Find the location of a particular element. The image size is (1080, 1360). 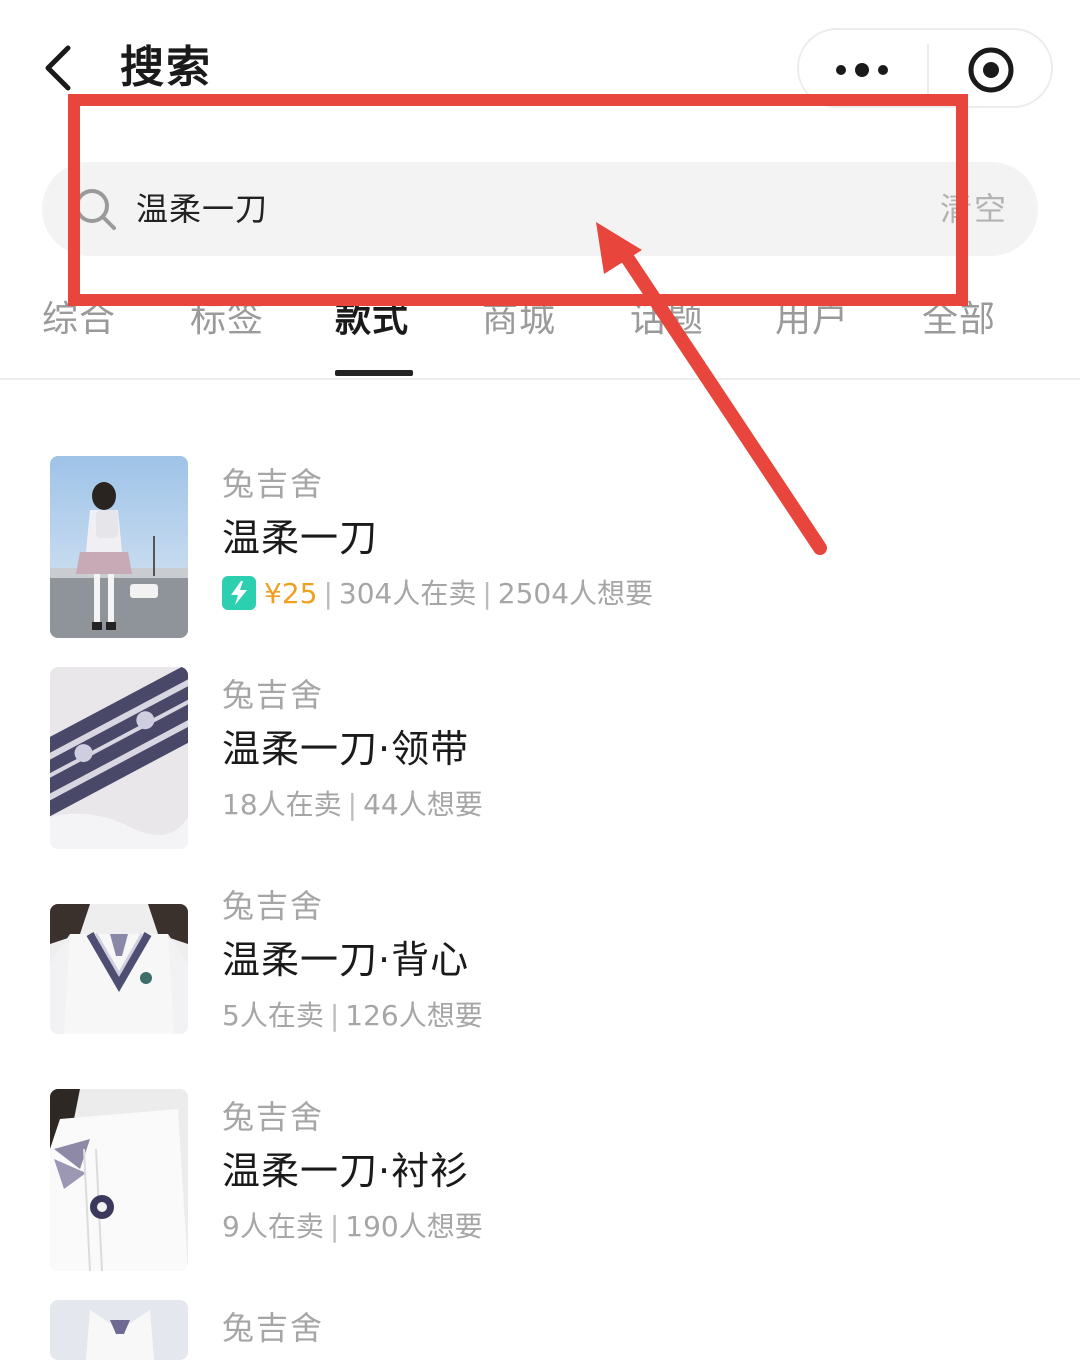

product-meta: 9人在卖 | 190人想要 is located at coordinates (352, 1226).